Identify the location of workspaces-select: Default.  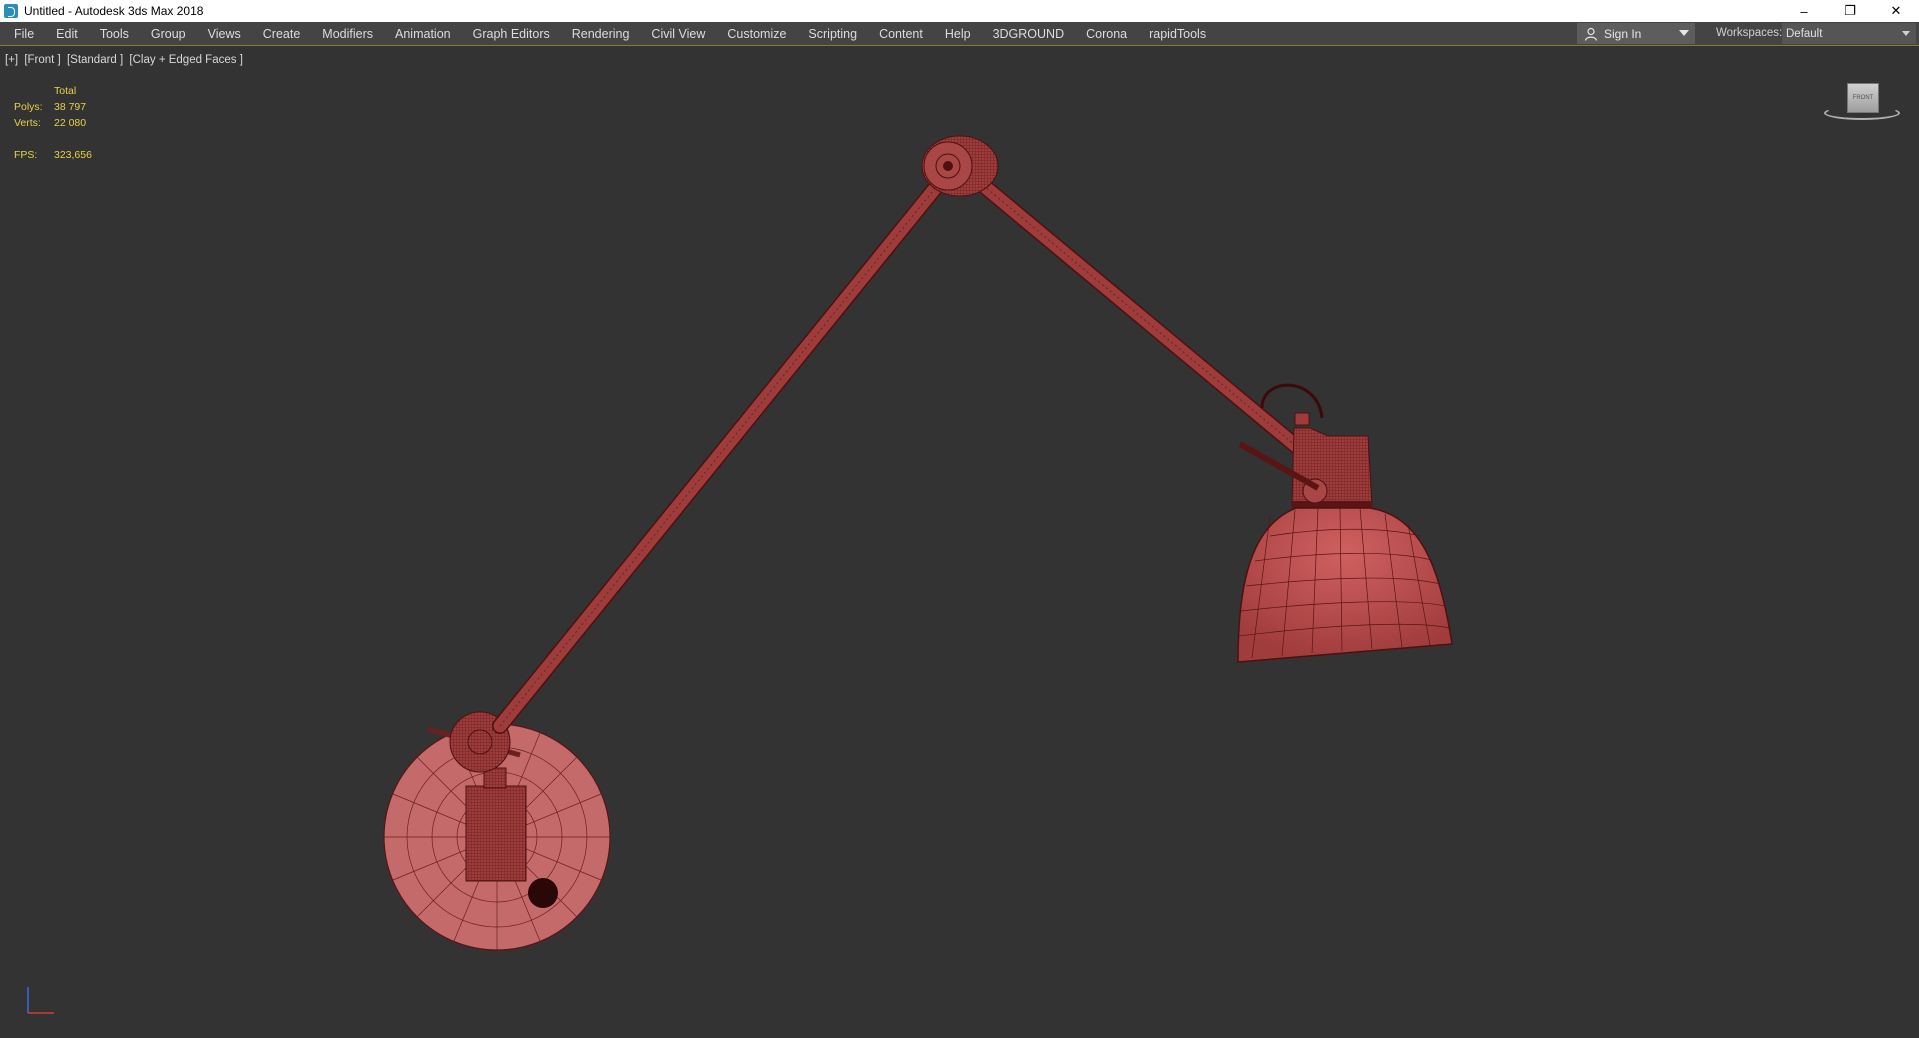
(1849, 33).